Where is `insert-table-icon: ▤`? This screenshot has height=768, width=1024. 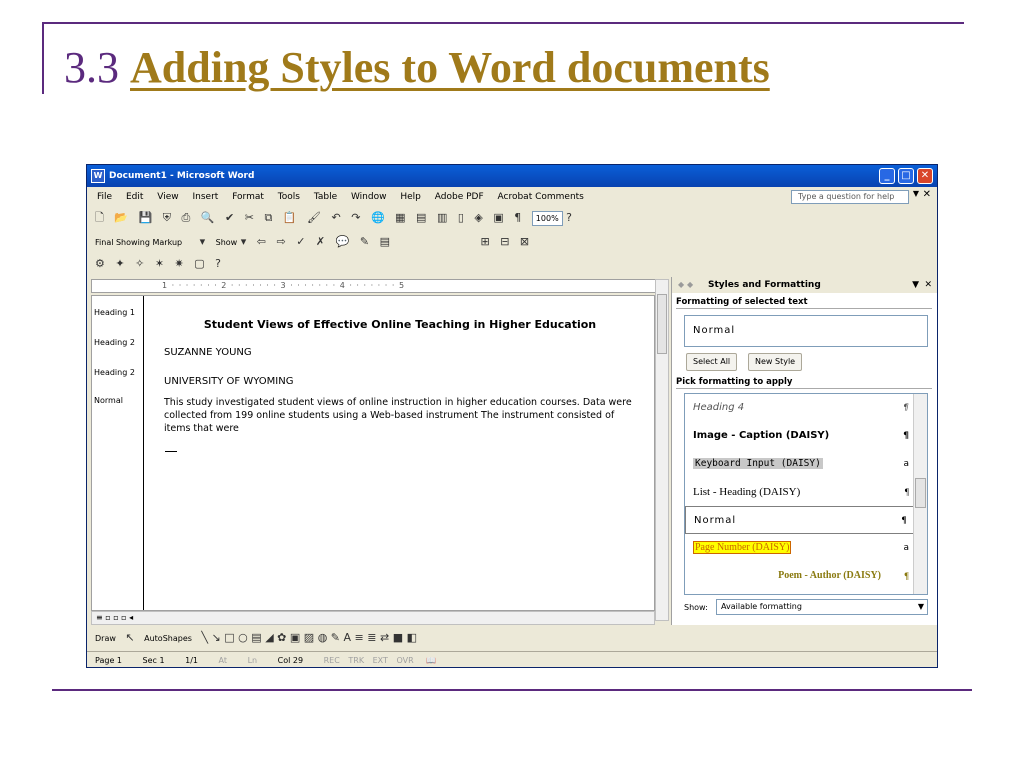
insert-table-icon: ▤ is located at coordinates (421, 218).